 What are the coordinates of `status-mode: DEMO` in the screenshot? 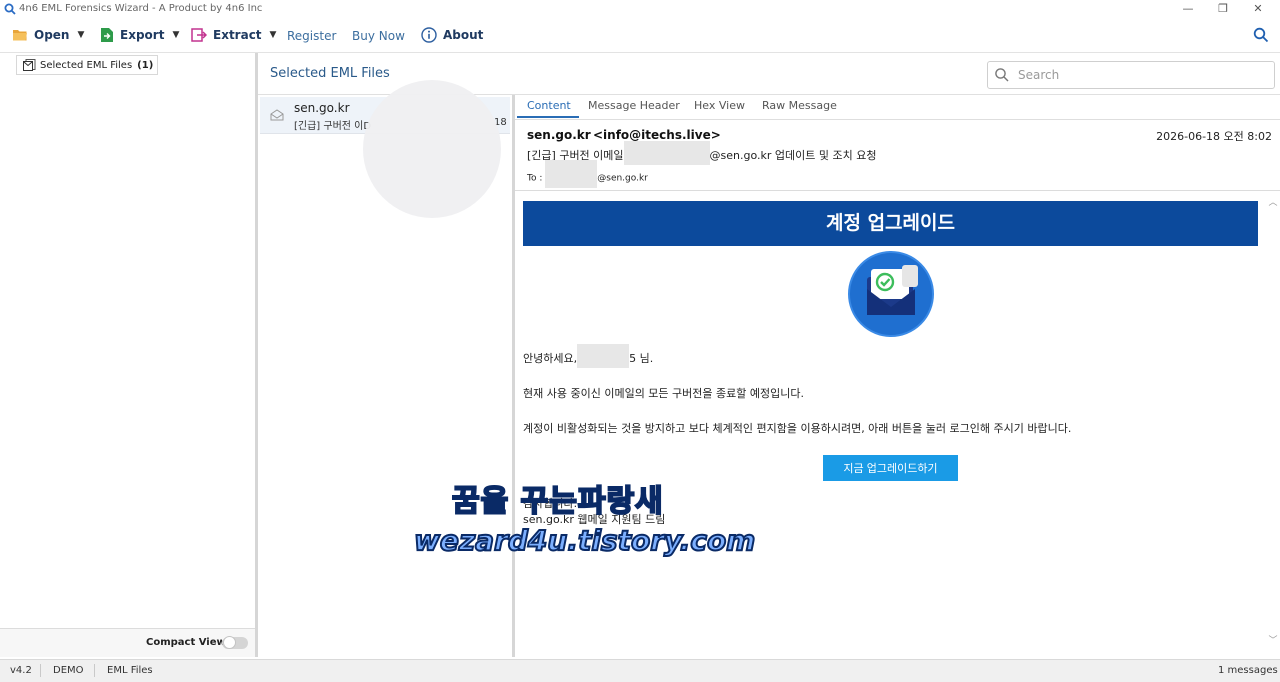 It's located at (68, 670).